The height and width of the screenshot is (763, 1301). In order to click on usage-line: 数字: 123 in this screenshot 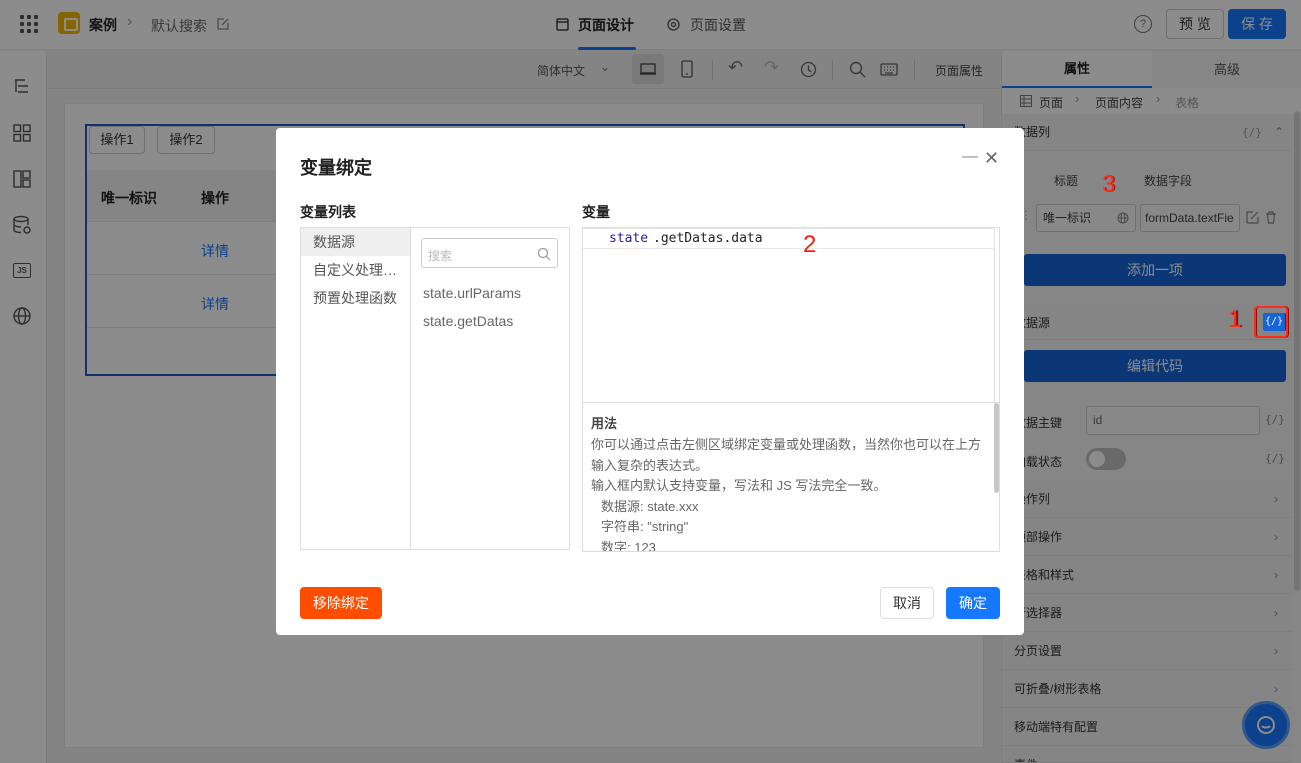, I will do `click(628, 545)`.